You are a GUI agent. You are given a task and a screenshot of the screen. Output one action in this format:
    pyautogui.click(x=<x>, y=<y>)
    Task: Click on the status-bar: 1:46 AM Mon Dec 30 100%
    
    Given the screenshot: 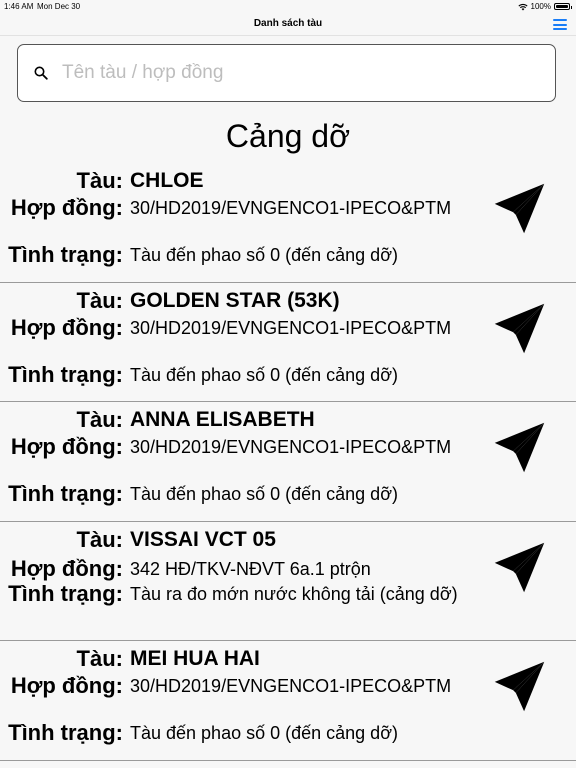 What is the action you would take?
    pyautogui.click(x=288, y=7)
    